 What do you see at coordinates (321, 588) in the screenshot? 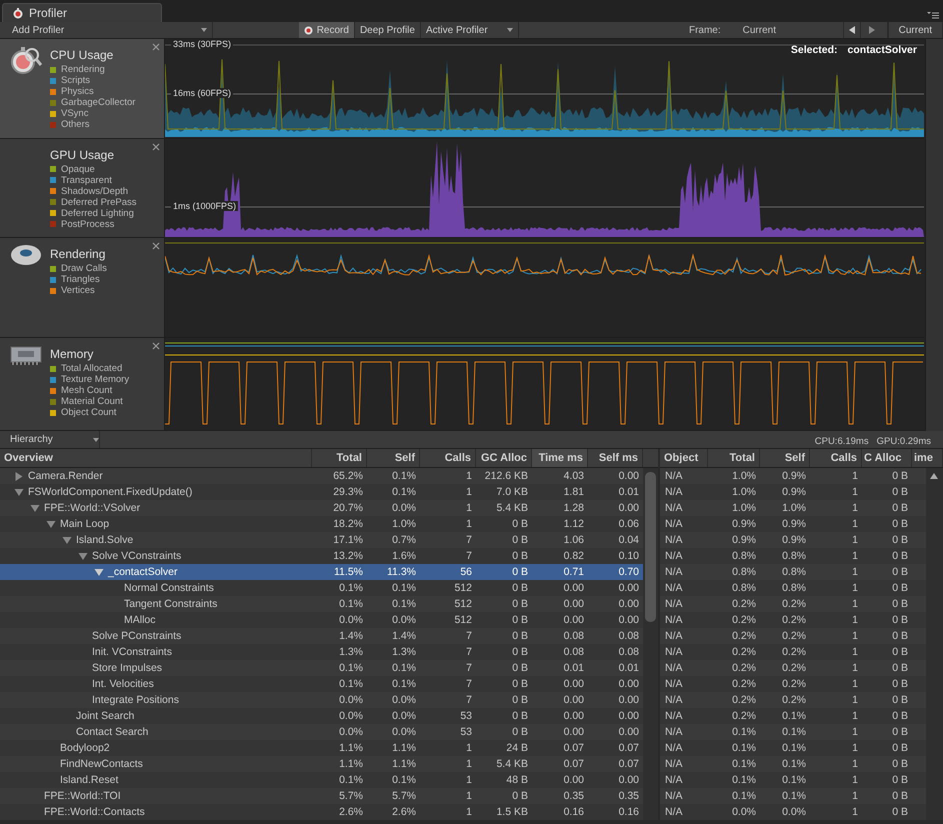
I see `hierarchy-row: Normal Constraints 0.1% 0.1% 512 0 B 0.00 0.00` at bounding box center [321, 588].